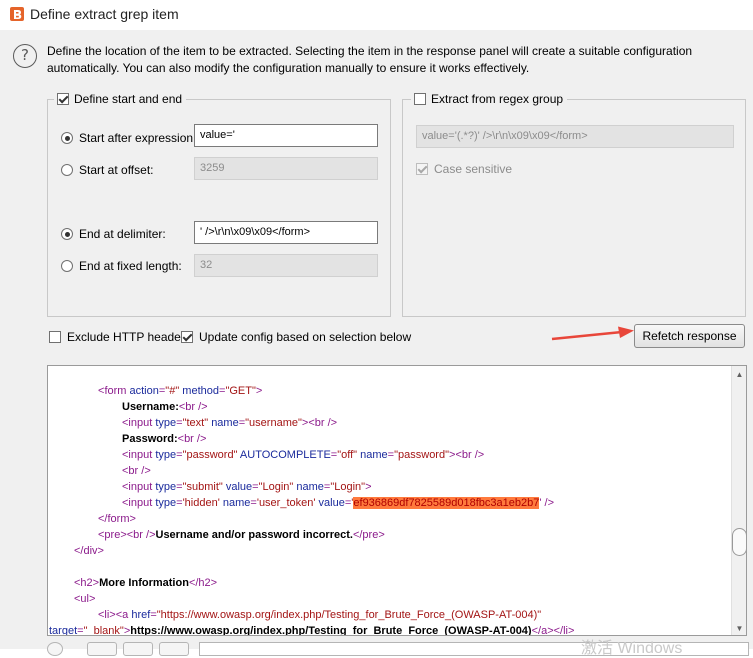 Image resolution: width=753 pixels, height=658 pixels. Describe the element at coordinates (67, 138) in the screenshot. I see `start-after-expression-radio` at that location.